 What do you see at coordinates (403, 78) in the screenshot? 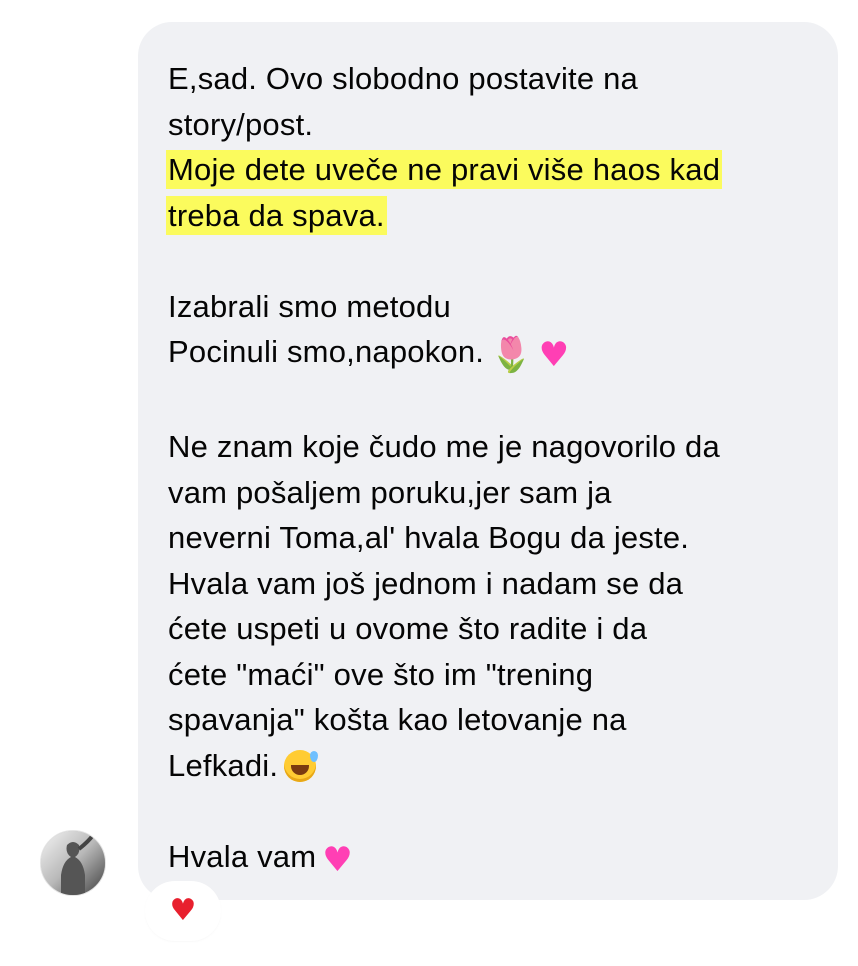
I see `message-line: E,sad. Ovo slobodno postavite na` at bounding box center [403, 78].